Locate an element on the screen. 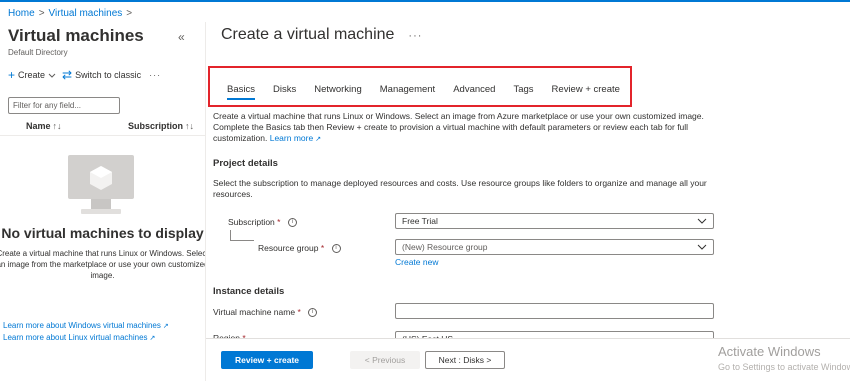 This screenshot has width=850, height=381. subscription-label: Subscription * i is located at coordinates (262, 222).